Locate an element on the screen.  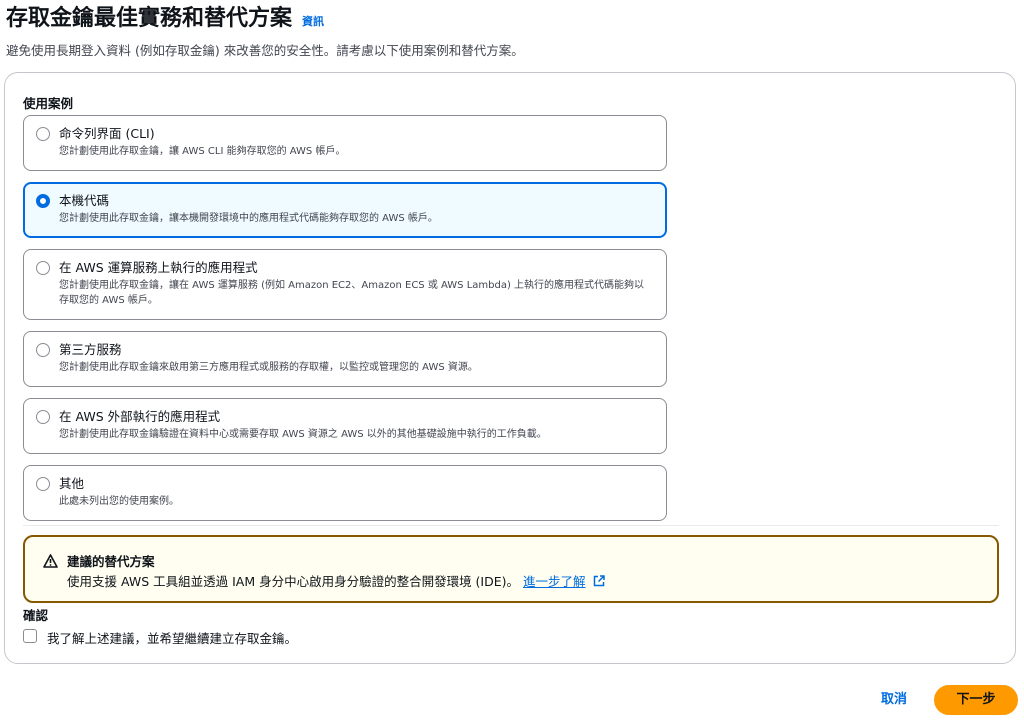
confirm-checkbox is located at coordinates (30, 636).